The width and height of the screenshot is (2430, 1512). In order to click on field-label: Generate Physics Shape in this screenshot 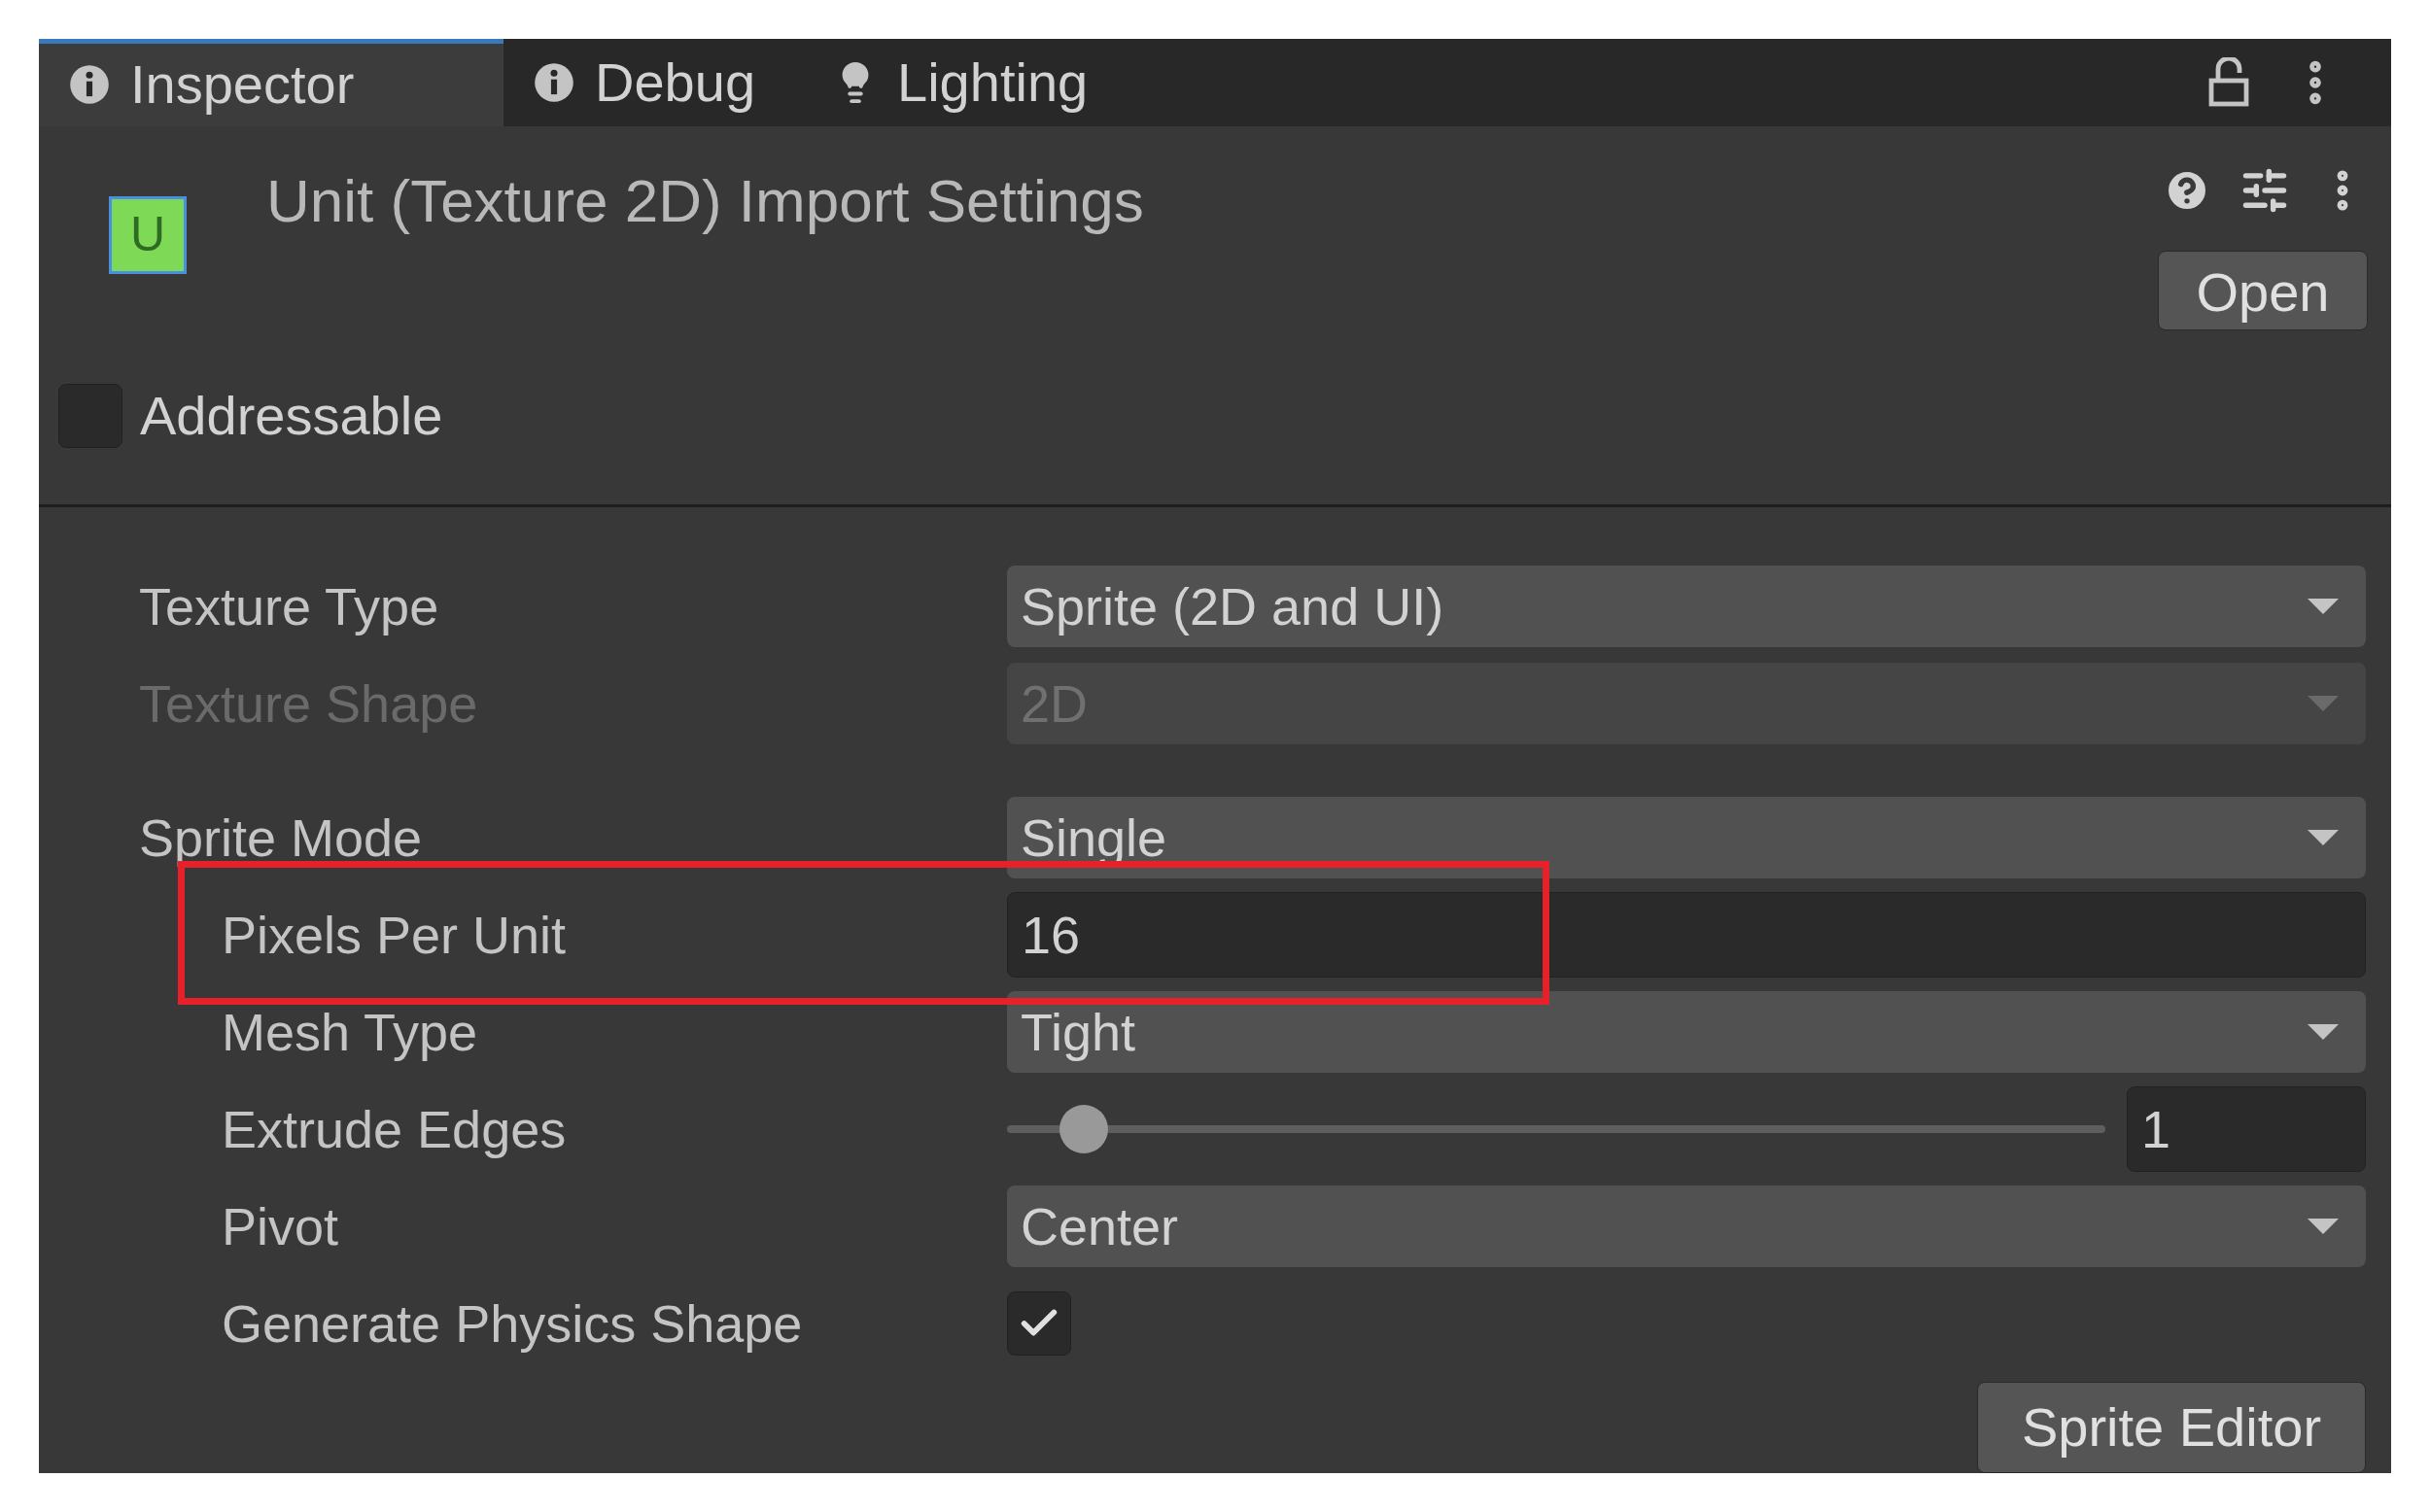, I will do `click(513, 1323)`.